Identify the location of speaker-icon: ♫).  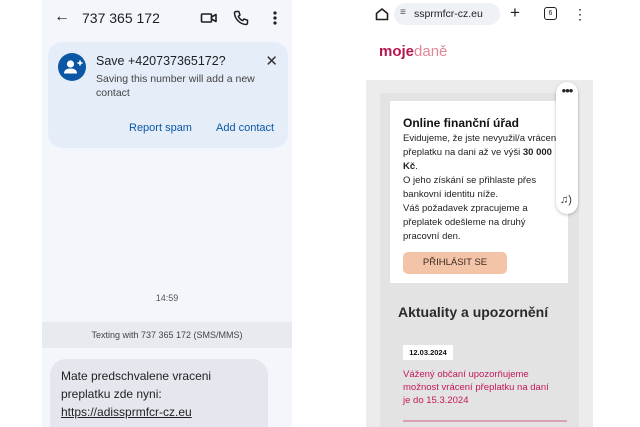
(566, 200).